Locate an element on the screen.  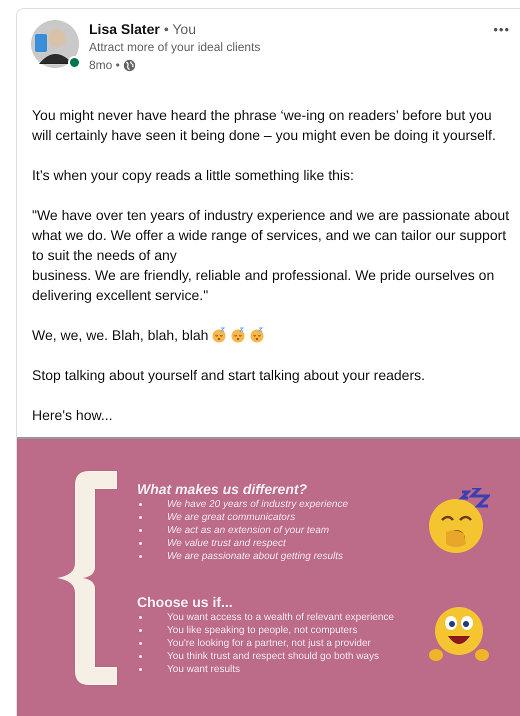
slide-list-item: You want access to a wealth of relevant experience is located at coordinates (280, 617).